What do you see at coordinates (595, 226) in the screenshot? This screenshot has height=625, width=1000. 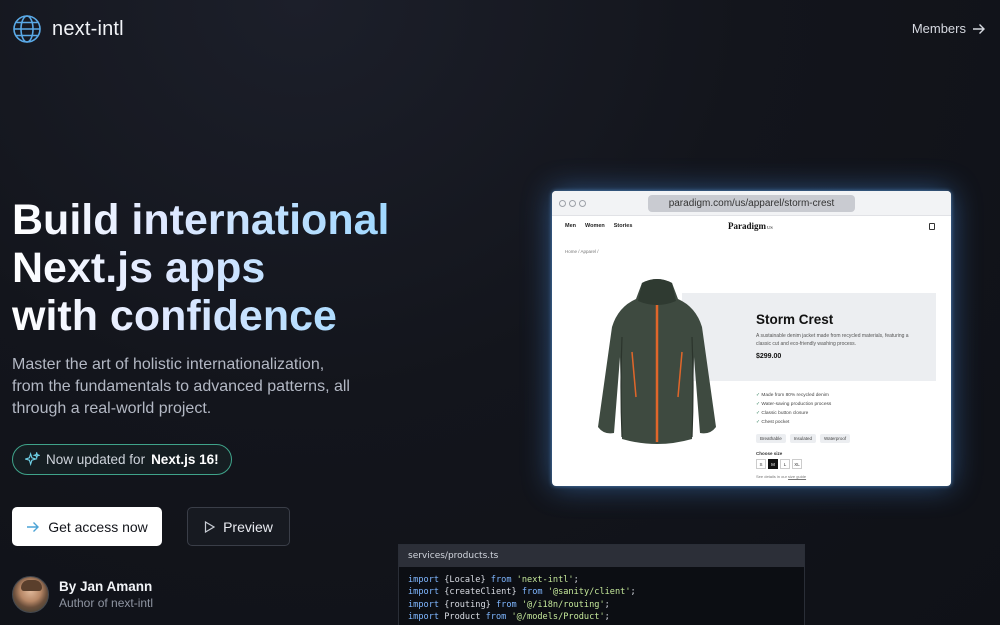 I see `shop-nav-women: Women` at bounding box center [595, 226].